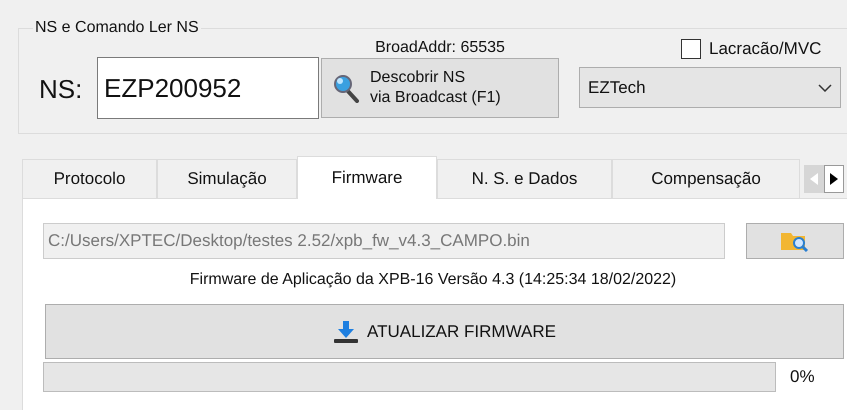 Image resolution: width=847 pixels, height=410 pixels. What do you see at coordinates (89, 178) in the screenshot?
I see `tab: Protocolo` at bounding box center [89, 178].